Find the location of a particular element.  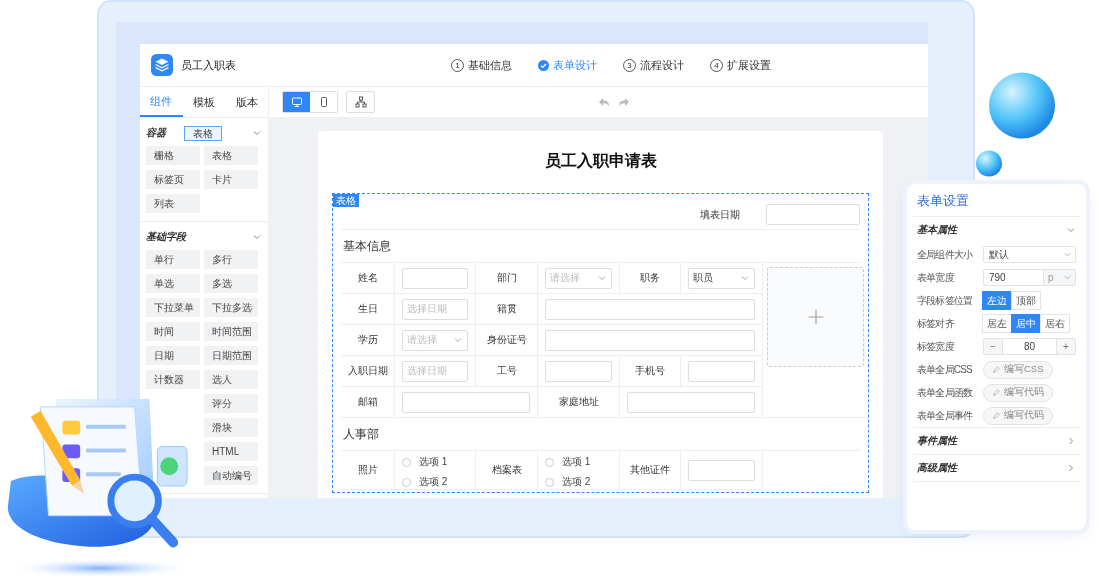

component-item: 多行 is located at coordinates (231, 259).